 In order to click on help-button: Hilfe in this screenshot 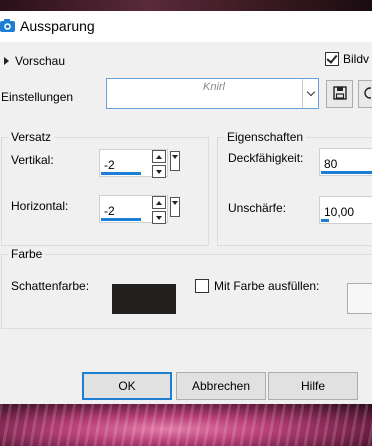, I will do `click(313, 386)`.